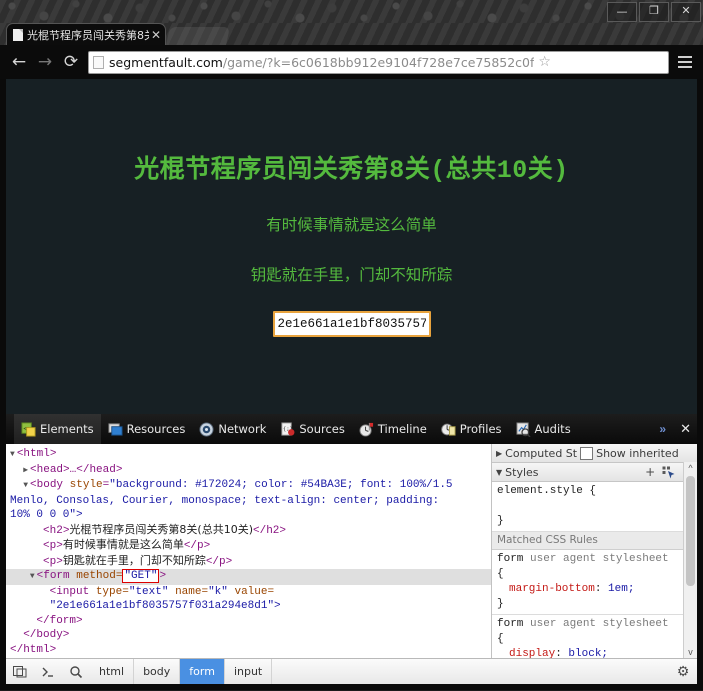 This screenshot has width=703, height=691. What do you see at coordinates (594, 589) in the screenshot?
I see `css-declaration: margin-bottom: 1em;` at bounding box center [594, 589].